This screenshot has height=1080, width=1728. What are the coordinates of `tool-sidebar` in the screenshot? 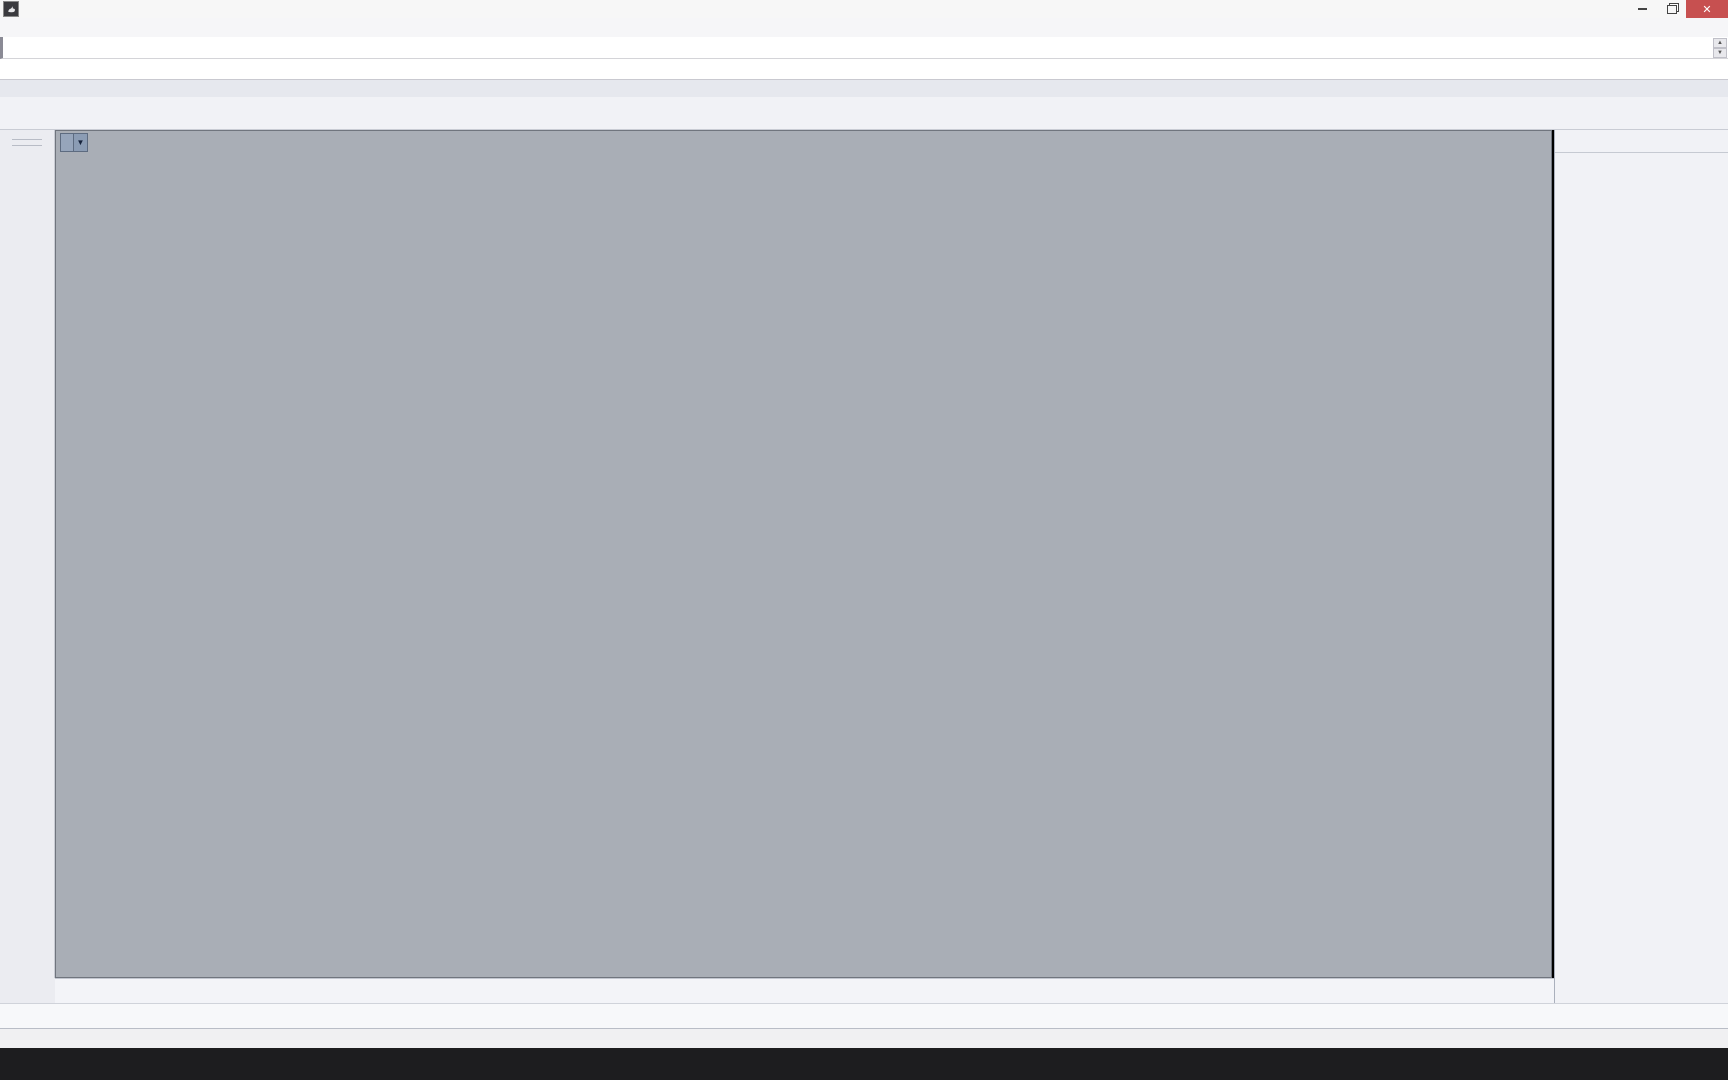 It's located at (27, 566).